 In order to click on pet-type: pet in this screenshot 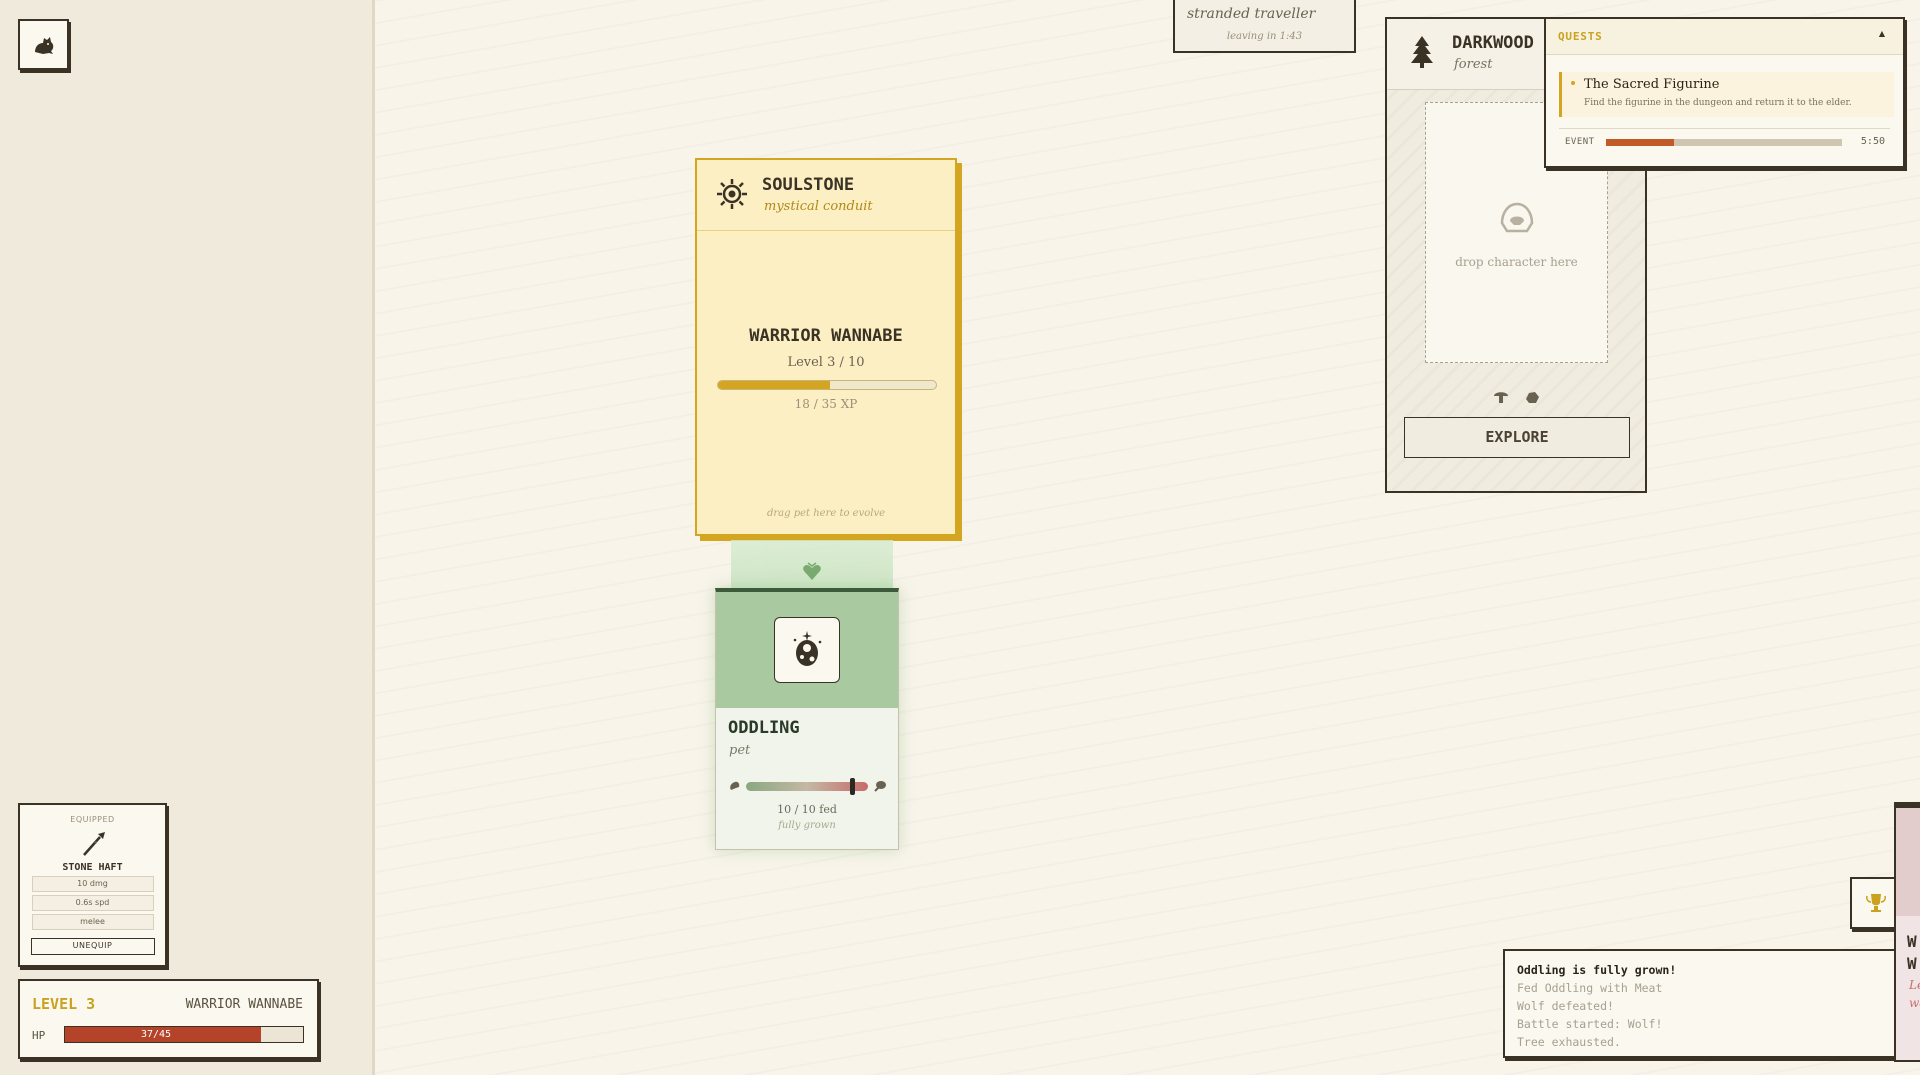, I will do `click(740, 750)`.